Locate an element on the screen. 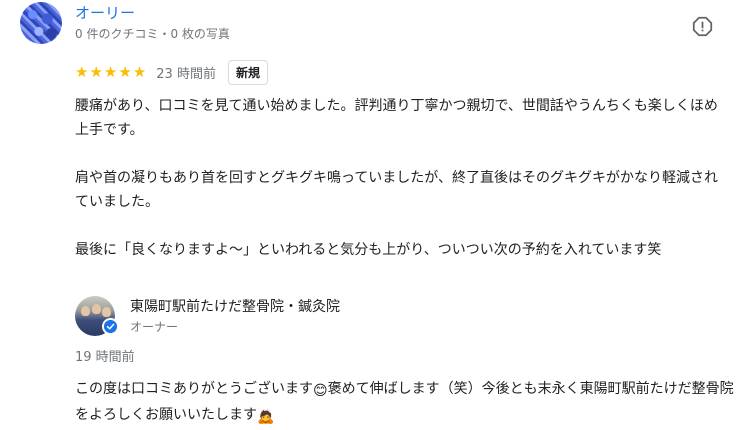 The height and width of the screenshot is (430, 750). reply-time: 19 時間前 is located at coordinates (105, 357).